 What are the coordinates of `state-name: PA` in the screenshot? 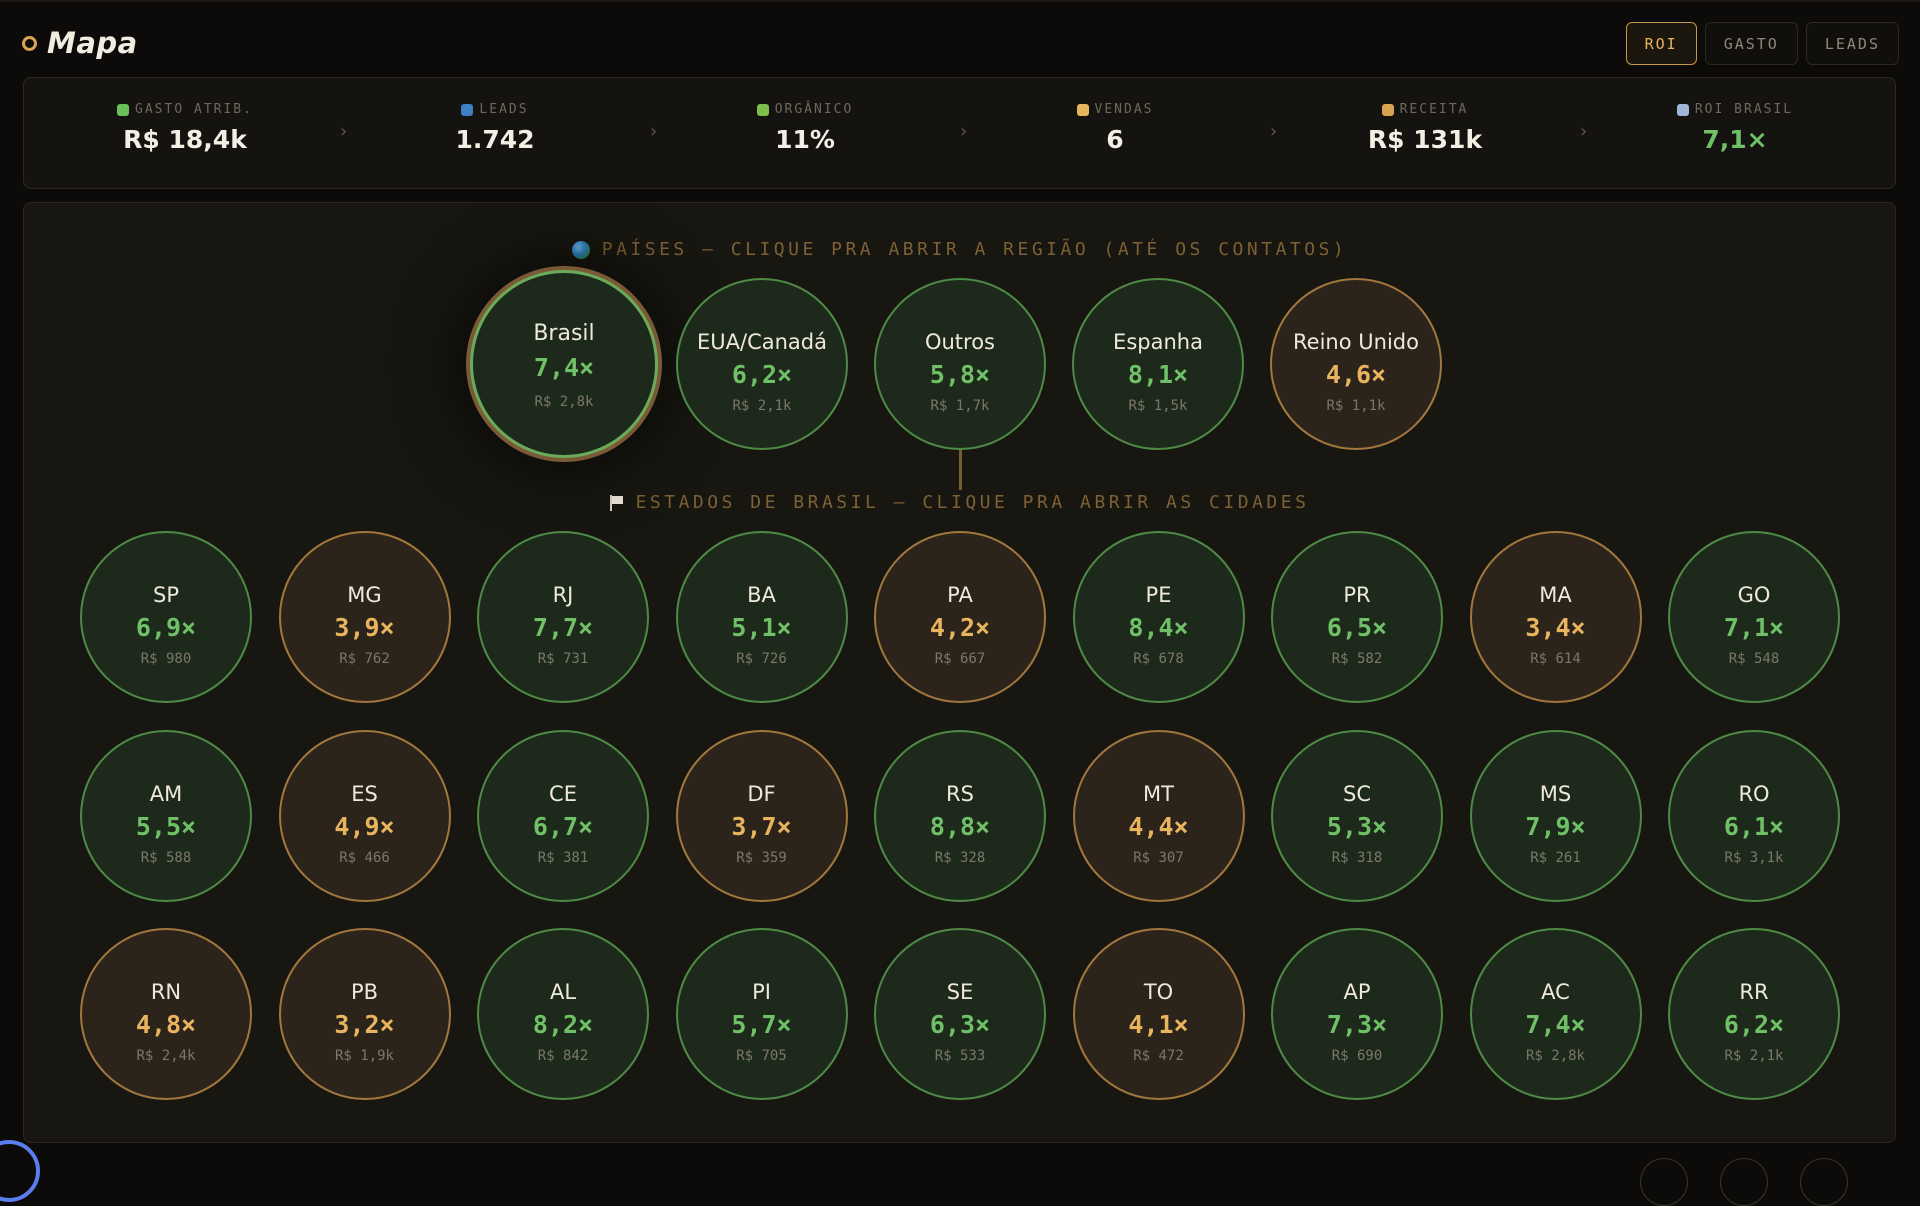 It's located at (960, 595).